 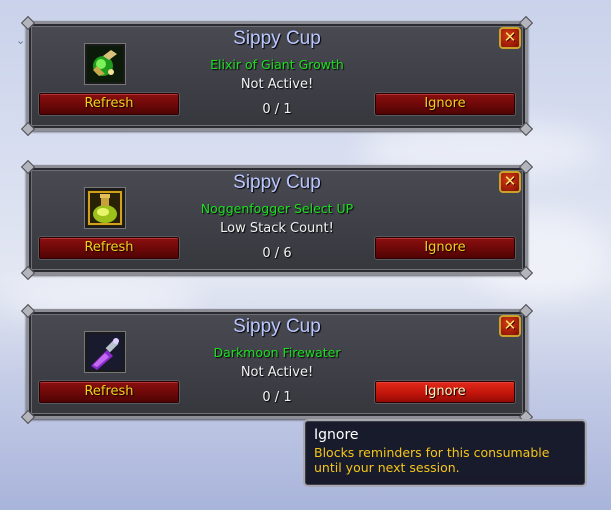 What do you see at coordinates (21, 40) in the screenshot?
I see `bird-silhouette: ⌄` at bounding box center [21, 40].